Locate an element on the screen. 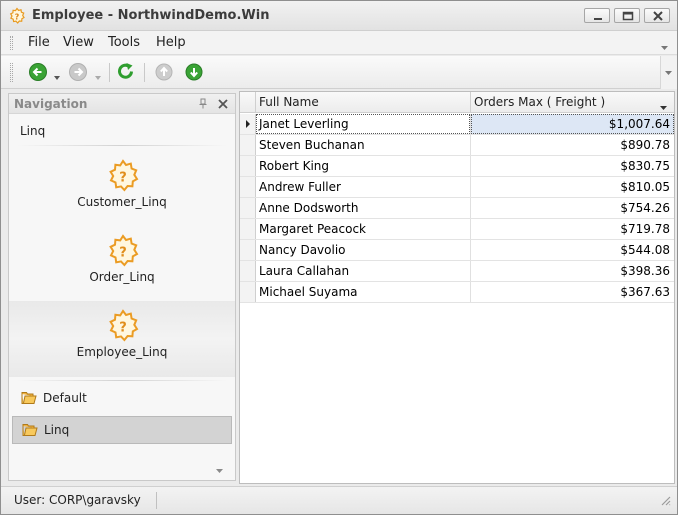  close-icon is located at coordinates (658, 16).